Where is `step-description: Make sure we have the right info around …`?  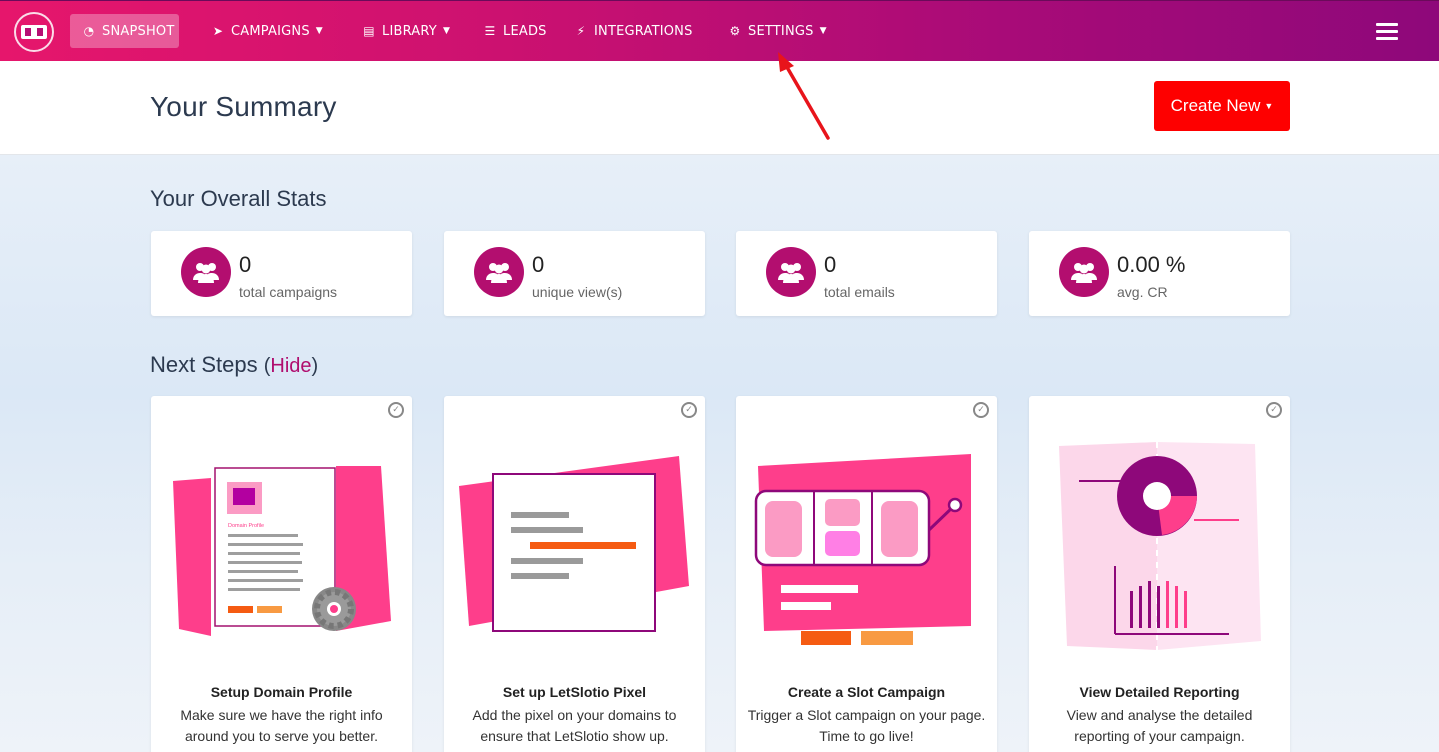 step-description: Make sure we have the right info around … is located at coordinates (281, 725).